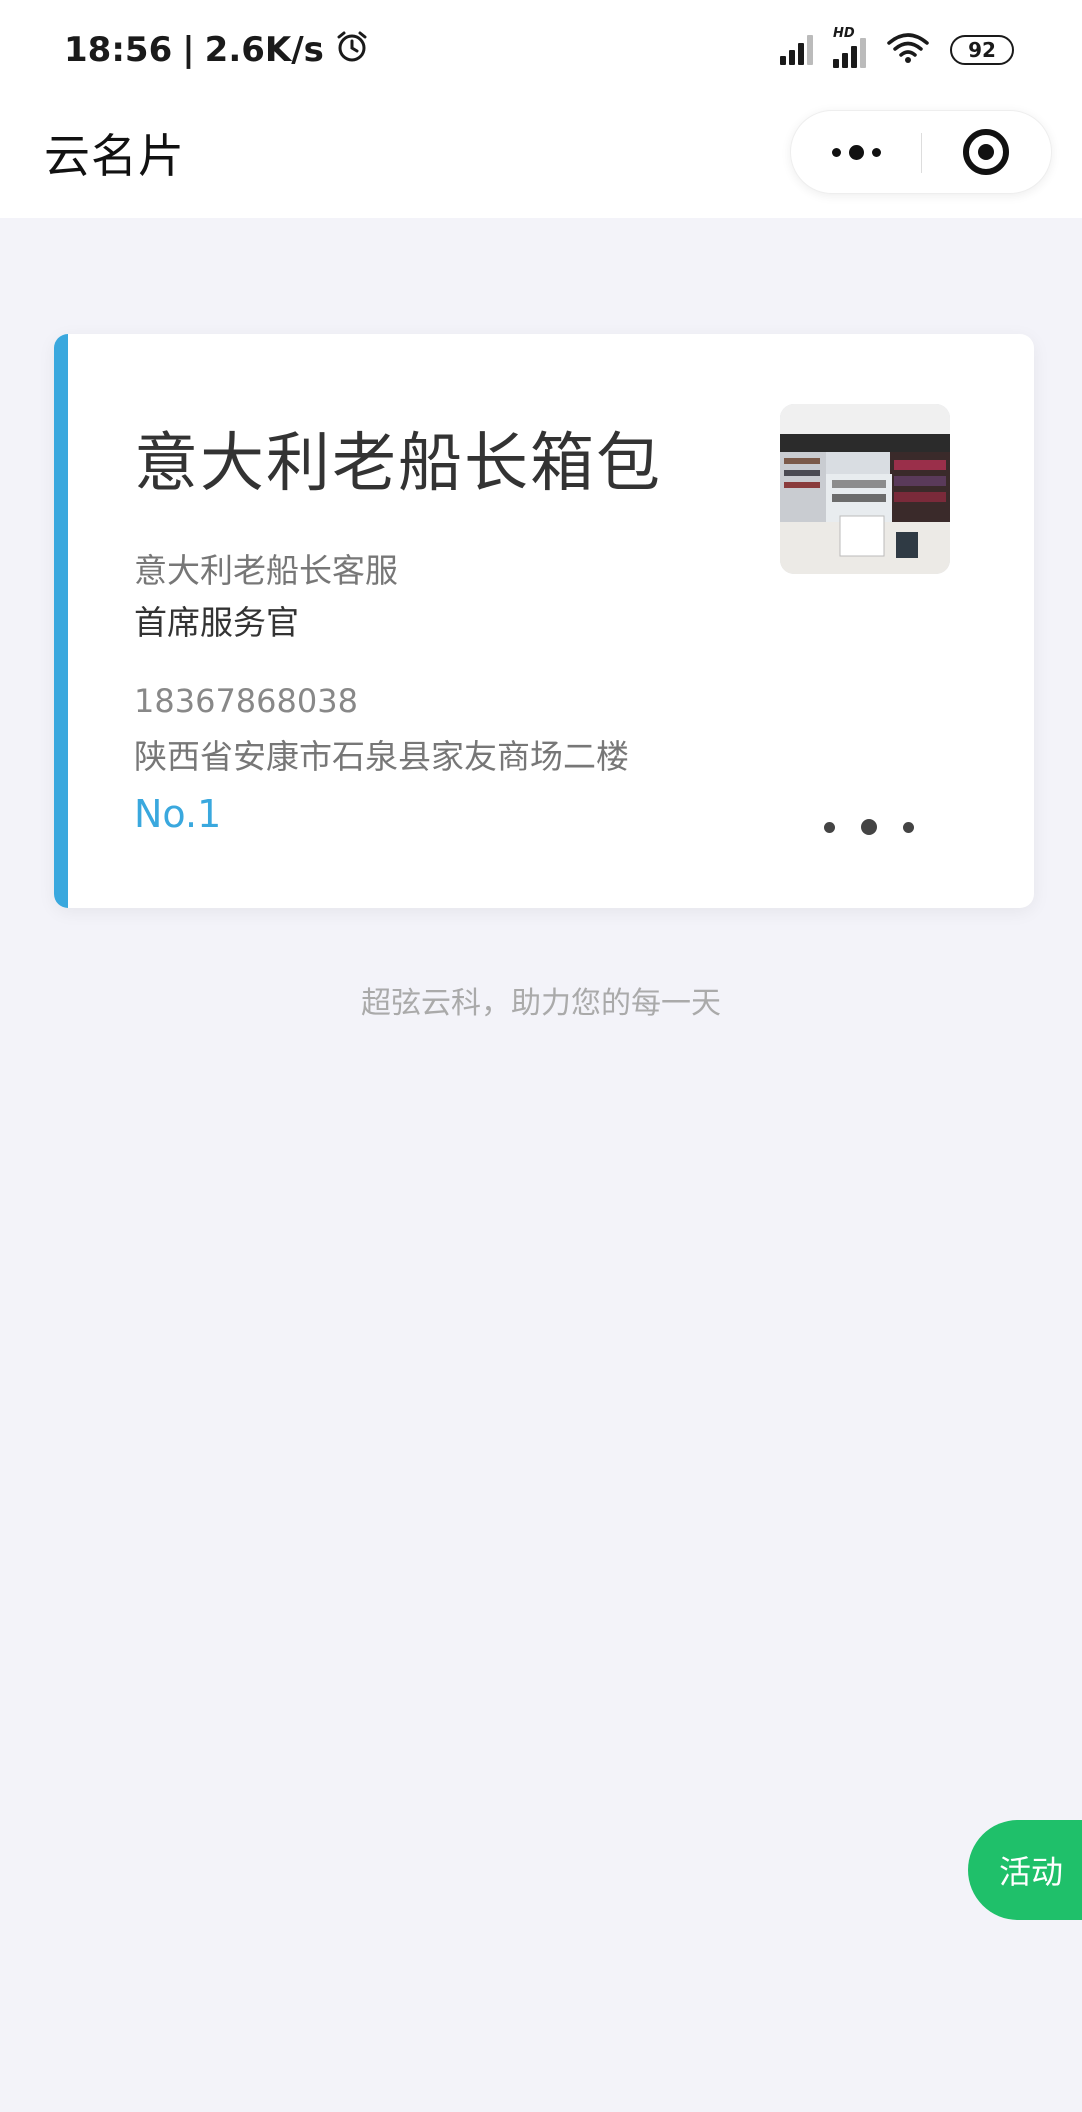  I want to click on store-photo, so click(865, 489).